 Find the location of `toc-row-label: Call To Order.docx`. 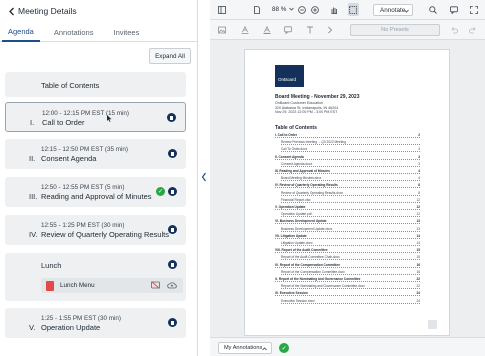

toc-row-label: Call To Order.docx is located at coordinates (294, 149).